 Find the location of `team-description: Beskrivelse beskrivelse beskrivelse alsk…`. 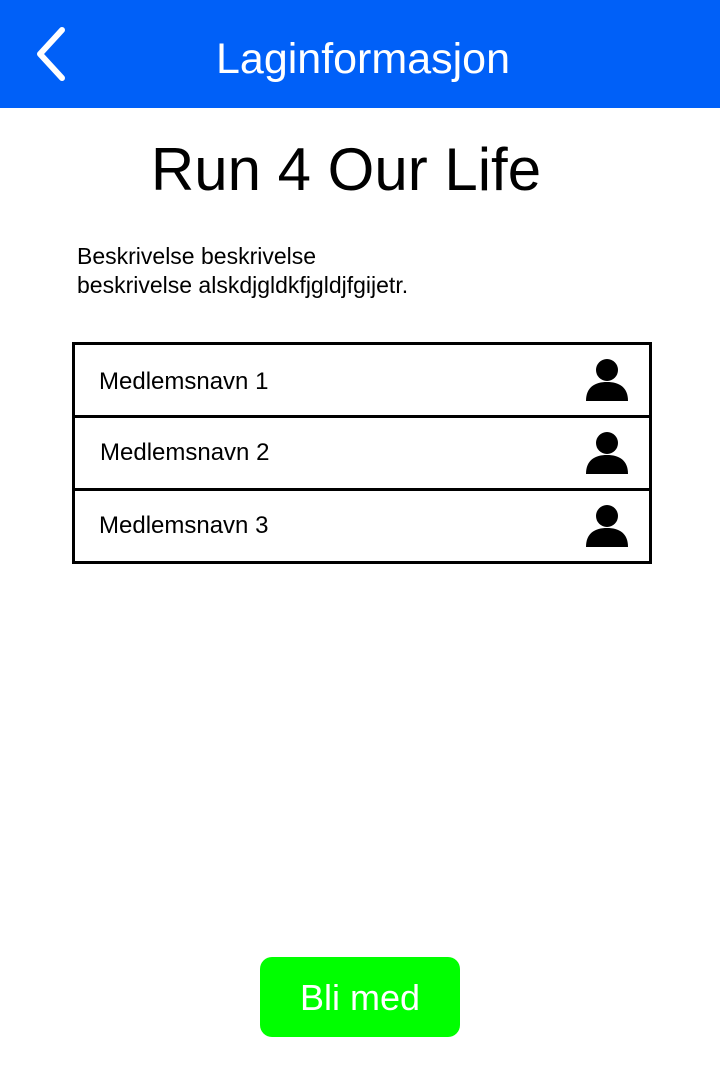

team-description: Beskrivelse beskrivelse beskrivelse alsk… is located at coordinates (287, 271).